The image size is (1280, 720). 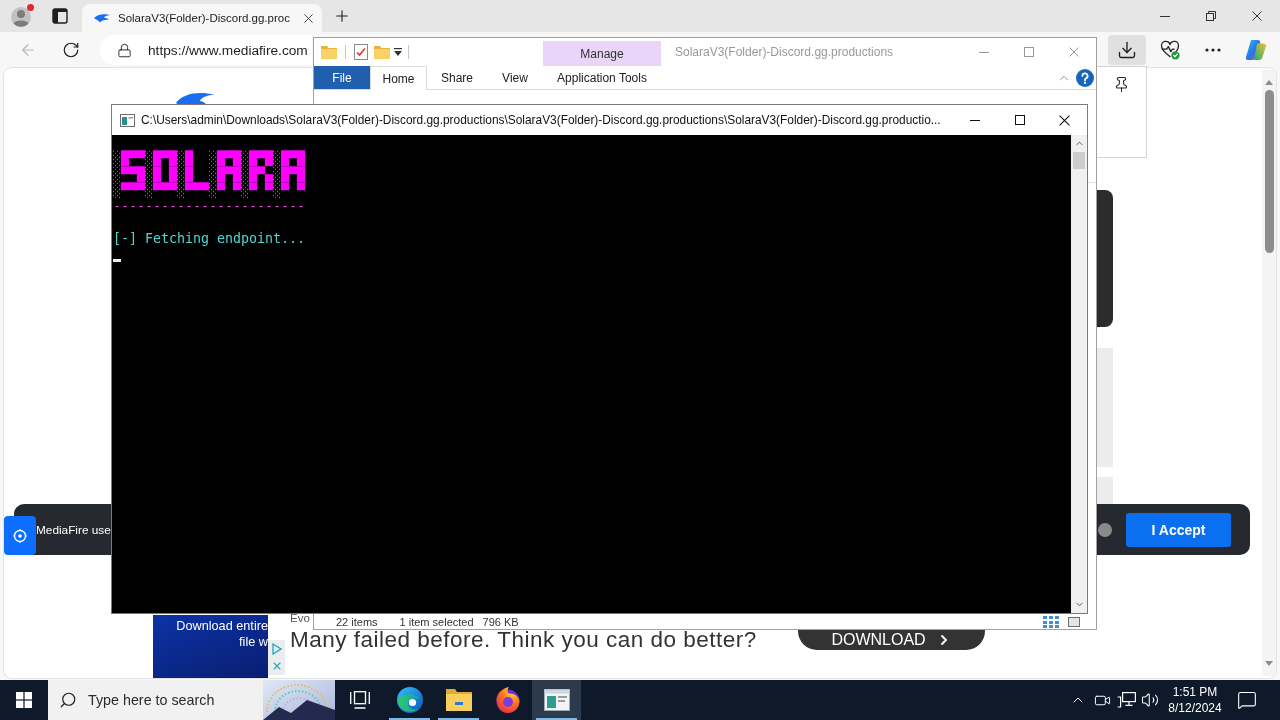 I want to click on ad-image: Download entire file w, so click(x=210, y=646).